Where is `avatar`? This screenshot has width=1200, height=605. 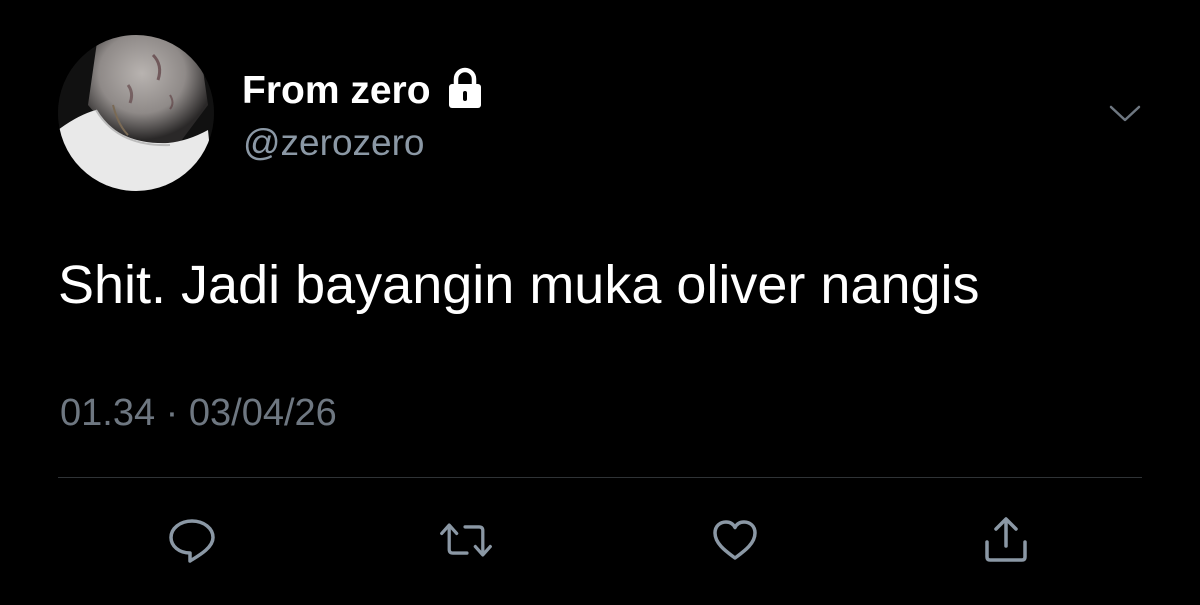
avatar is located at coordinates (136, 113).